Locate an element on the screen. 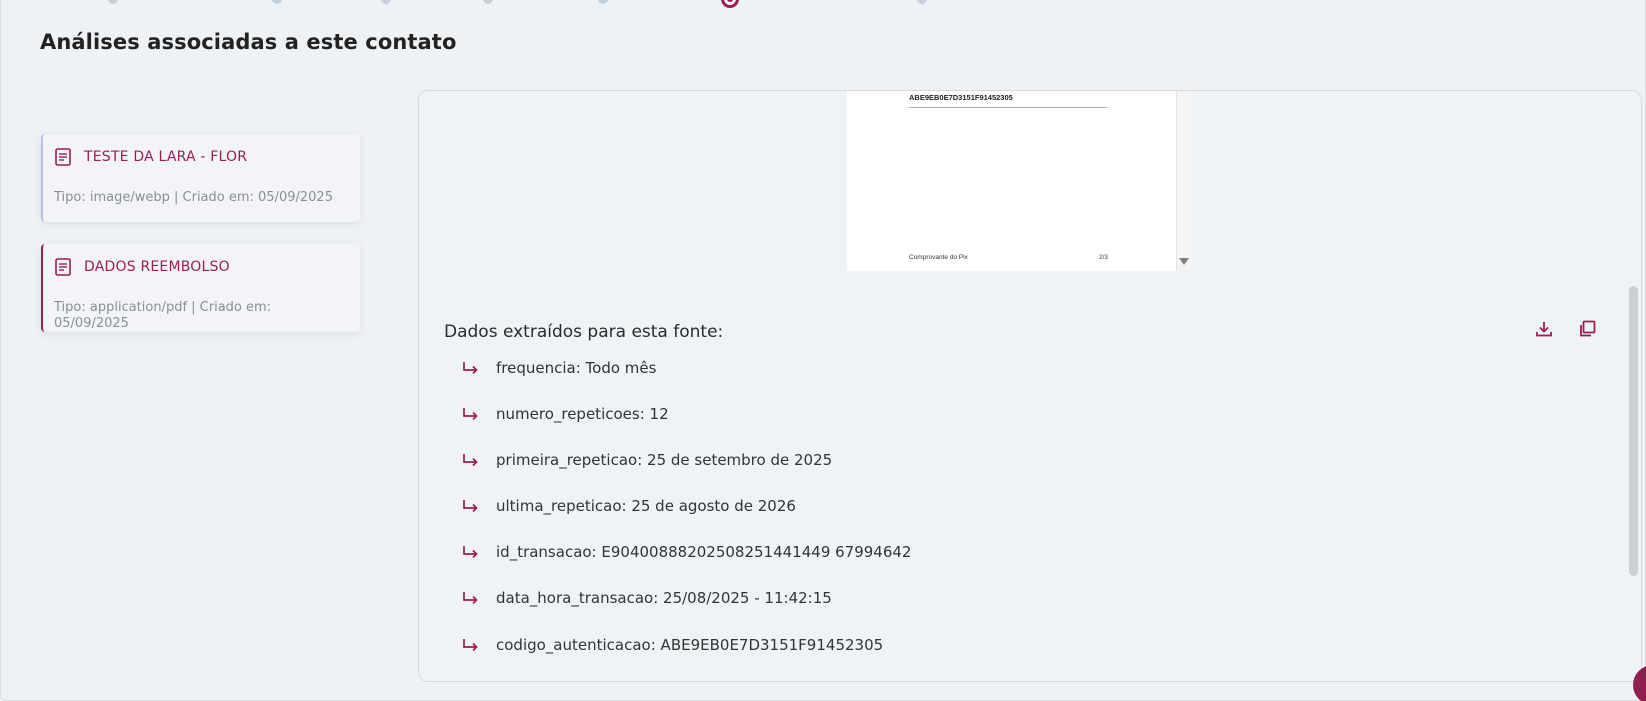 The width and height of the screenshot is (1646, 701). pdf-divider is located at coordinates (1008, 107).